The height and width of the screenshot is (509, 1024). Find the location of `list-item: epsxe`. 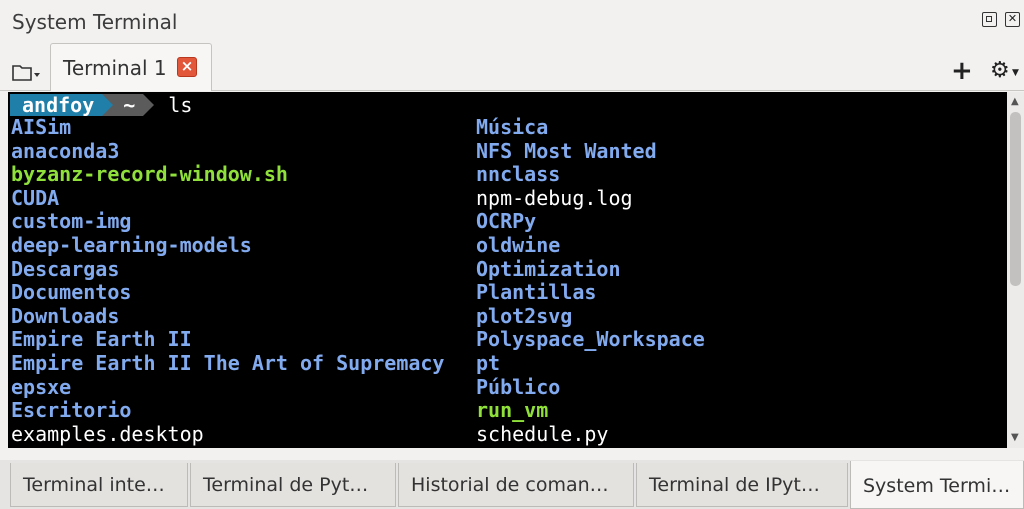

list-item: epsxe is located at coordinates (41, 386).